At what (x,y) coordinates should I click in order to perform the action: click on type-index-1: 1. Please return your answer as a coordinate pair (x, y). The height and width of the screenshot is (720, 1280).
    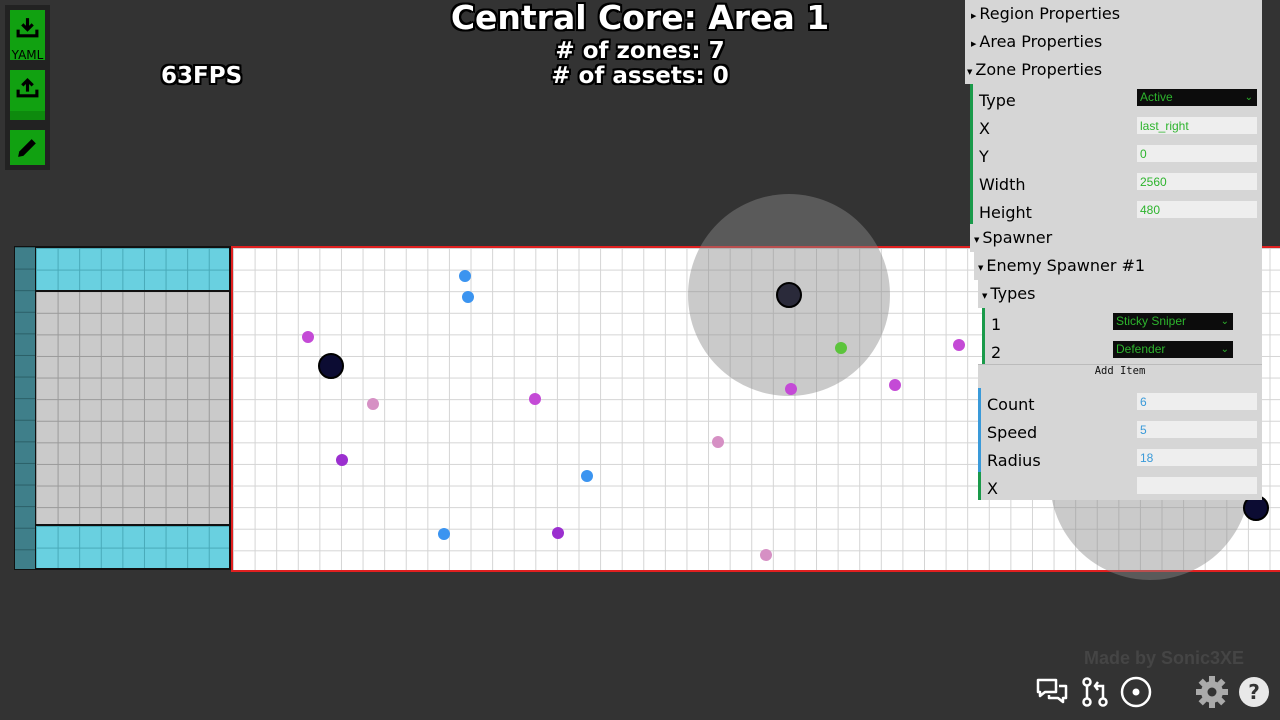
    Looking at the image, I should click on (996, 324).